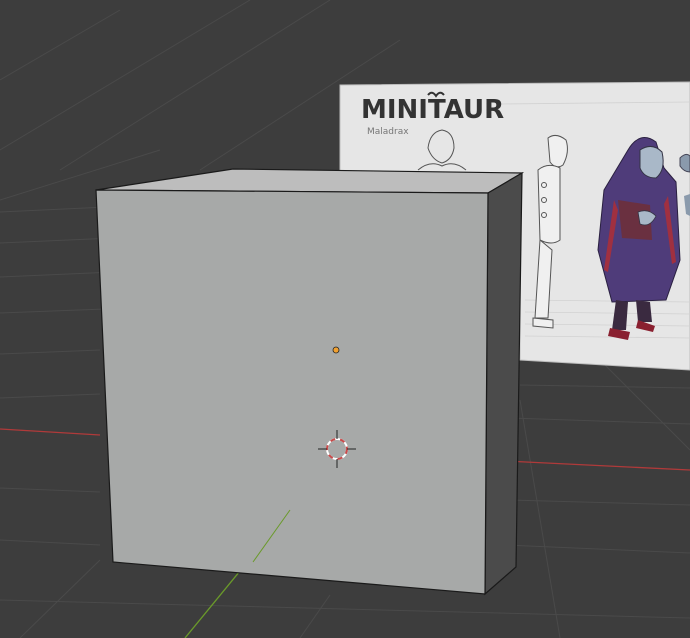 The height and width of the screenshot is (638, 690). What do you see at coordinates (432, 110) in the screenshot?
I see `reference-logo: MINITAUR` at bounding box center [432, 110].